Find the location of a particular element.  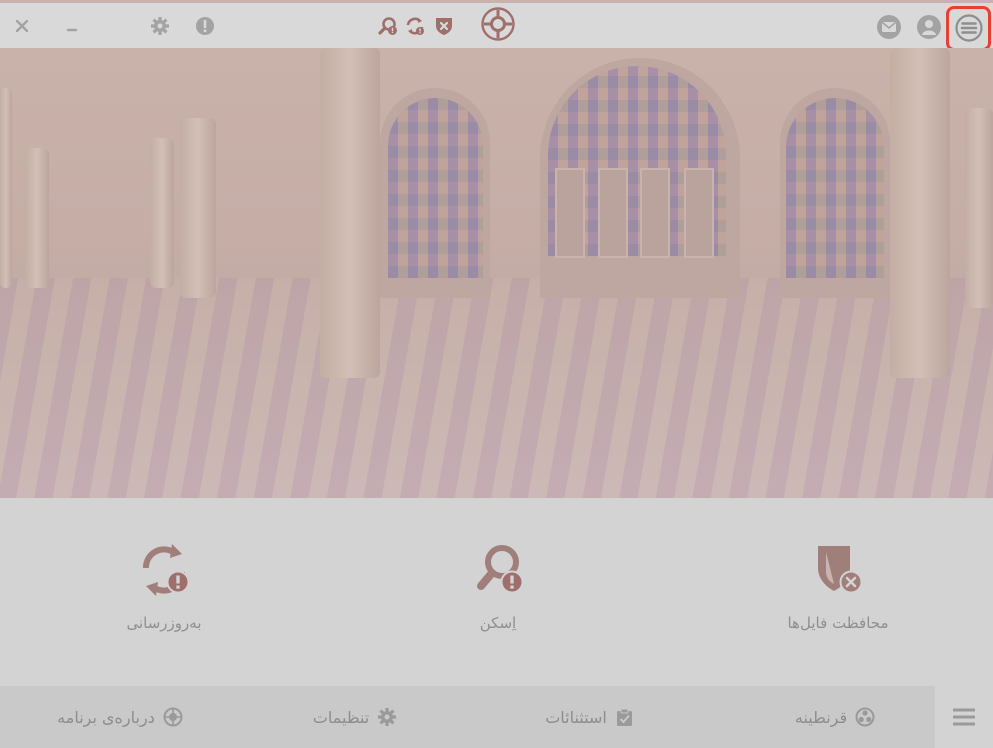

nav-about-label: درباره‌ی برنامه is located at coordinates (106, 717).